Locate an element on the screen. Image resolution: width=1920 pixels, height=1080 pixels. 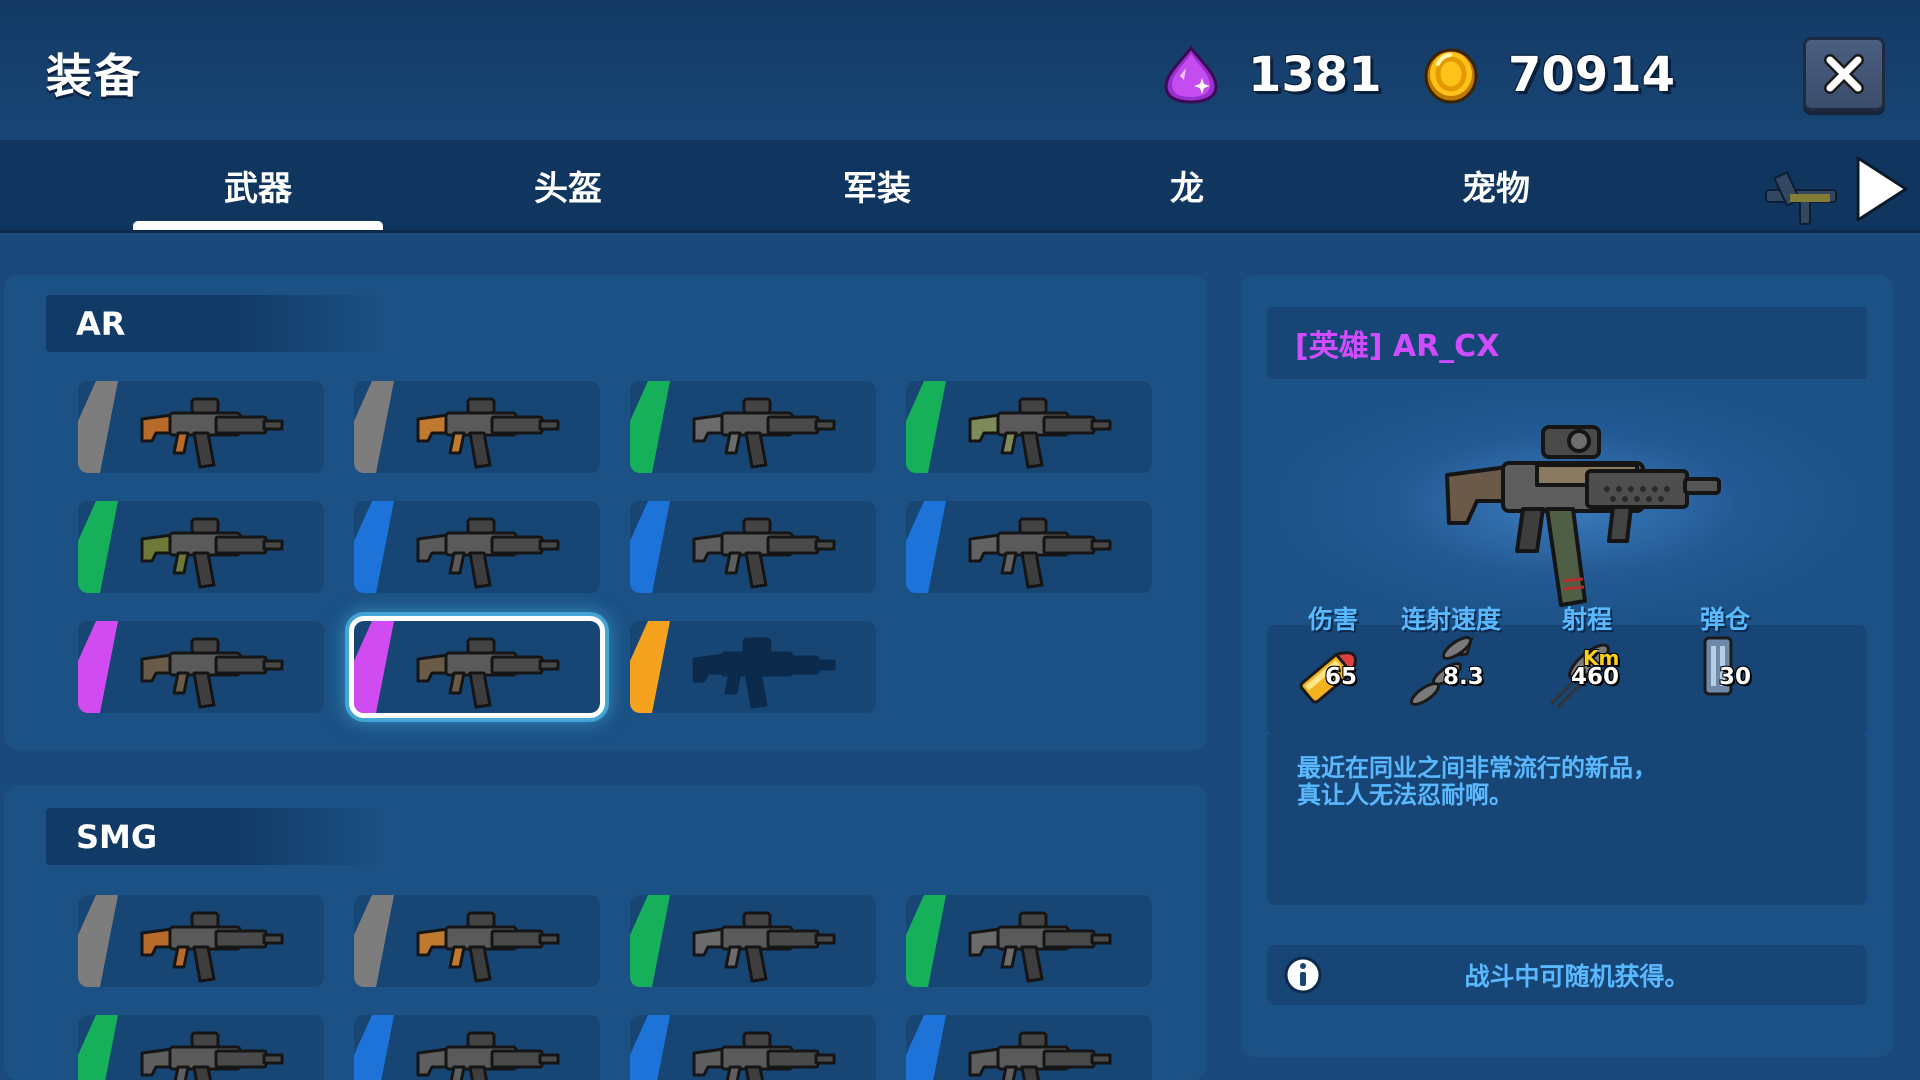
weapon-preview-icon is located at coordinates (1801, 198).